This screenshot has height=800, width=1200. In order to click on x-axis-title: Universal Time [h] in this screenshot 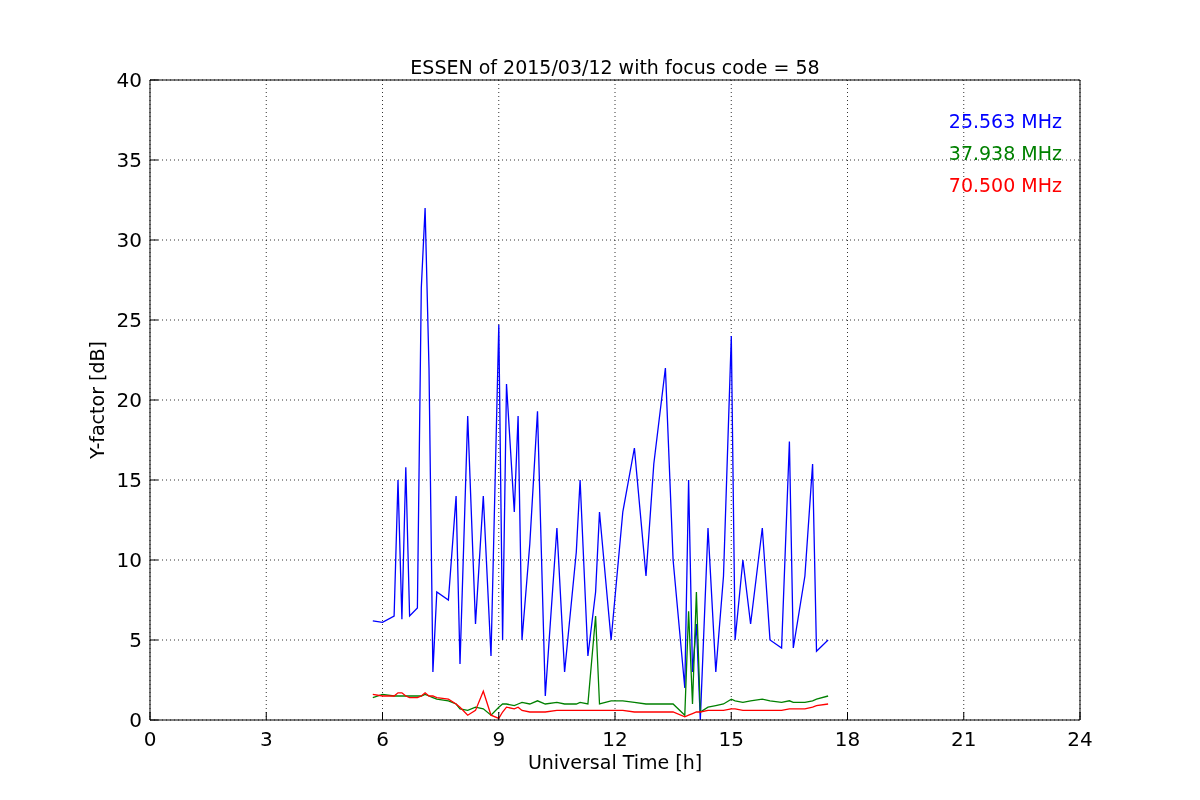, I will do `click(615, 762)`.